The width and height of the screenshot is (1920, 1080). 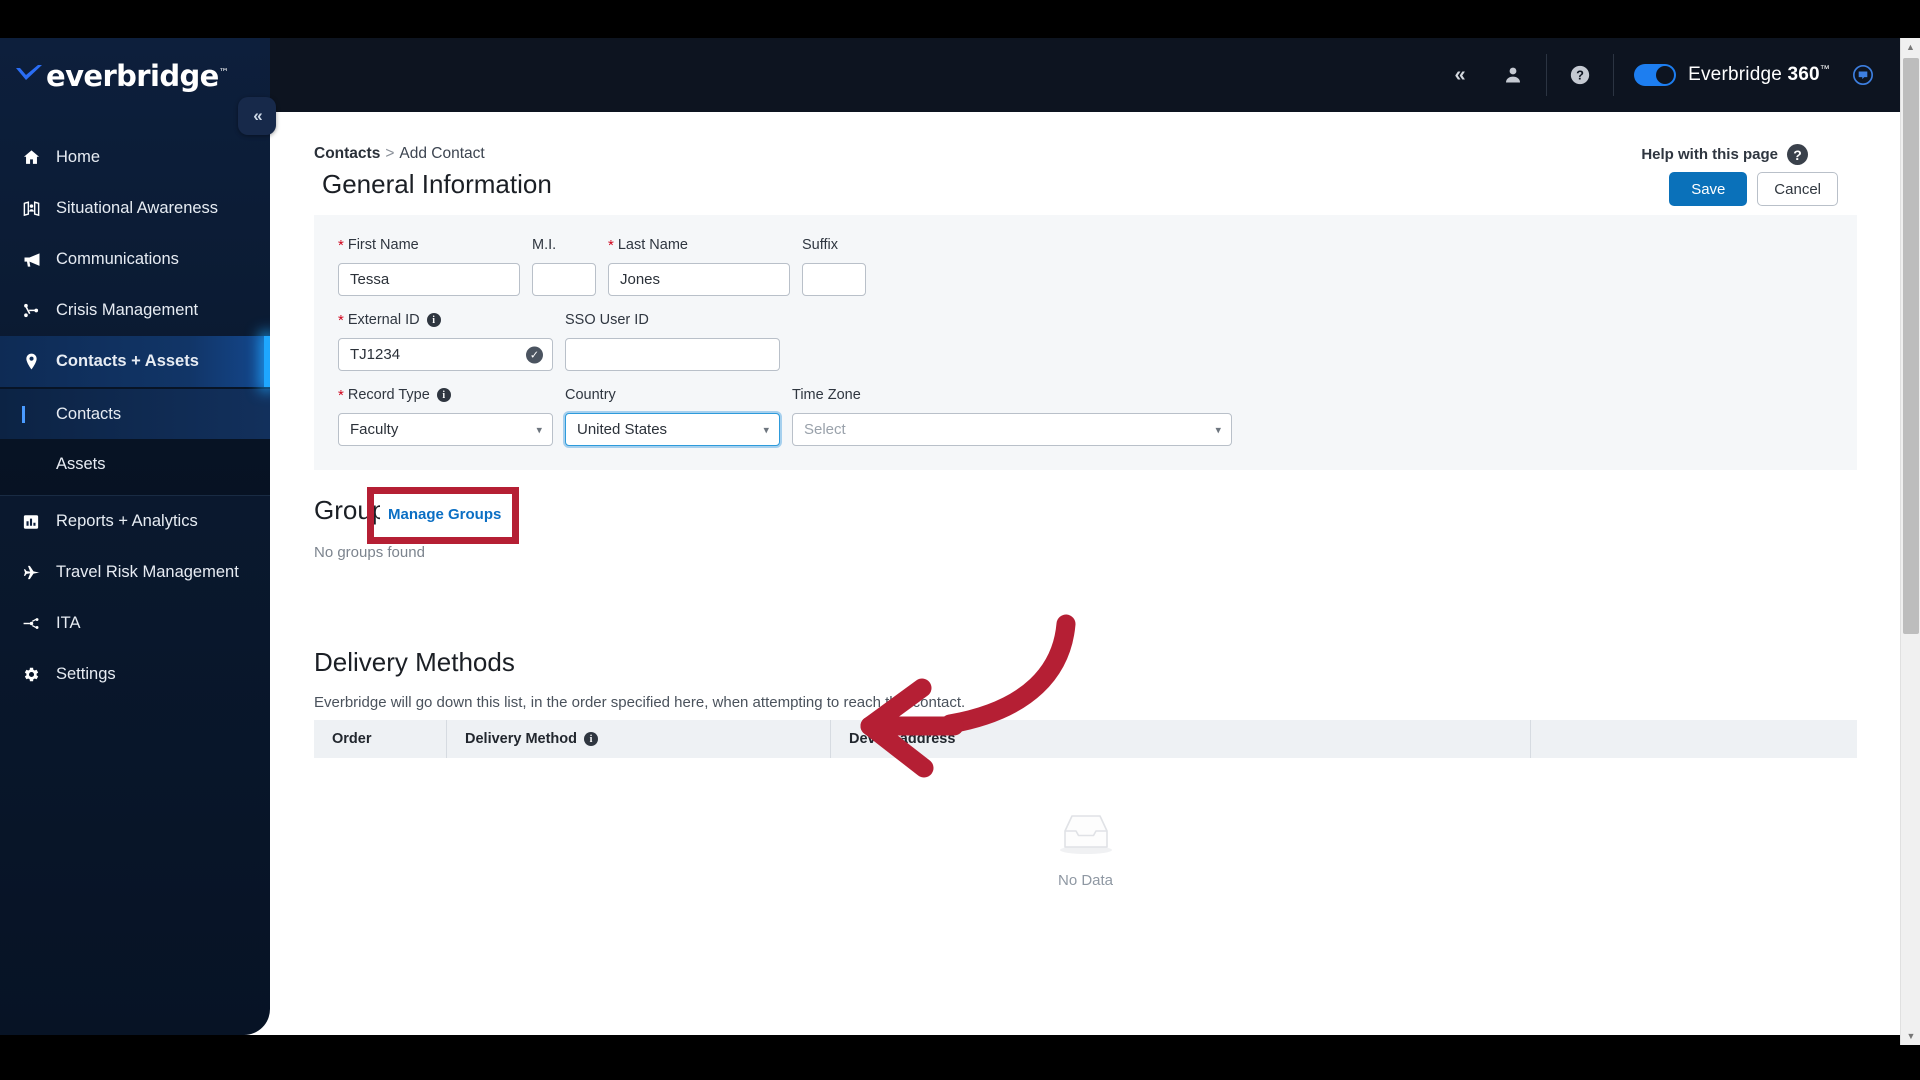 What do you see at coordinates (1459, 75) in the screenshot?
I see `top-collapse-icon: «` at bounding box center [1459, 75].